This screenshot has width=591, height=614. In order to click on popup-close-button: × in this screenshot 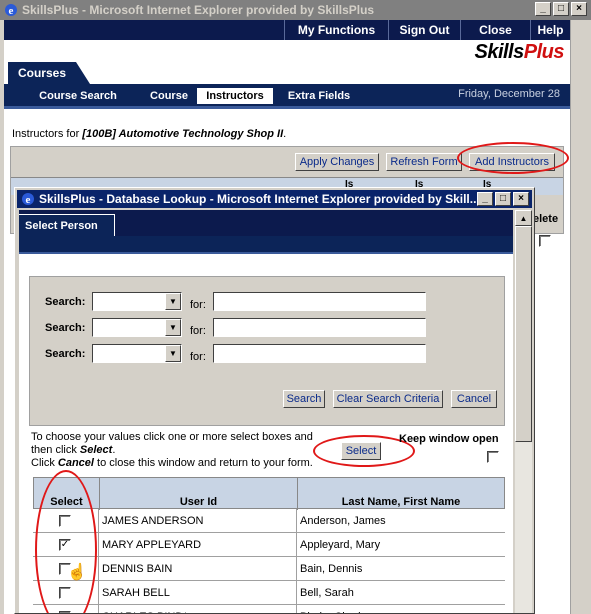, I will do `click(521, 199)`.